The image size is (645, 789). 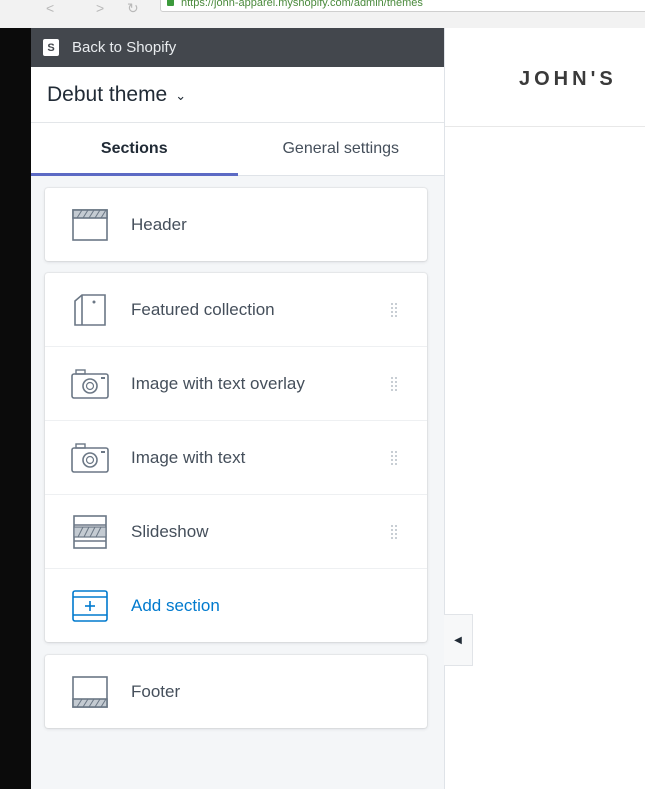 I want to click on header-section-card: Header, so click(x=236, y=224).